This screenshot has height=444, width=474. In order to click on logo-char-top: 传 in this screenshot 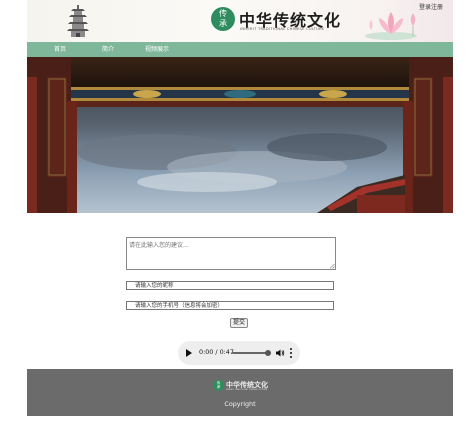, I will do `click(223, 13)`.